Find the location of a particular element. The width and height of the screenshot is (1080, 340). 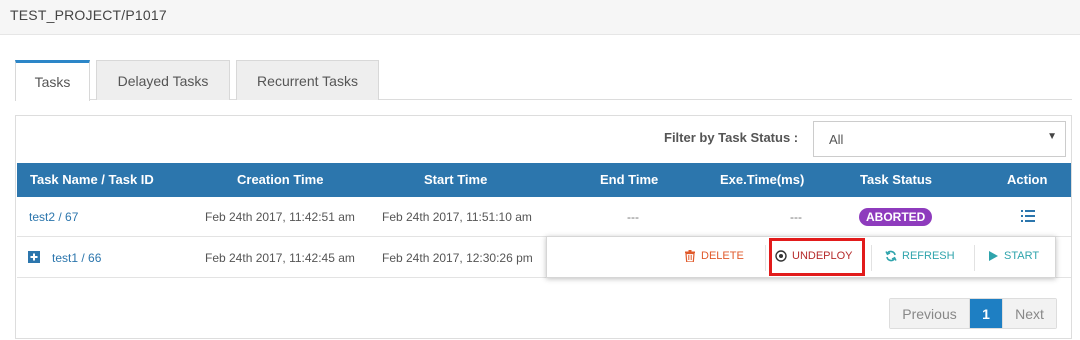

column-header-task-status: Task Status is located at coordinates (896, 179).